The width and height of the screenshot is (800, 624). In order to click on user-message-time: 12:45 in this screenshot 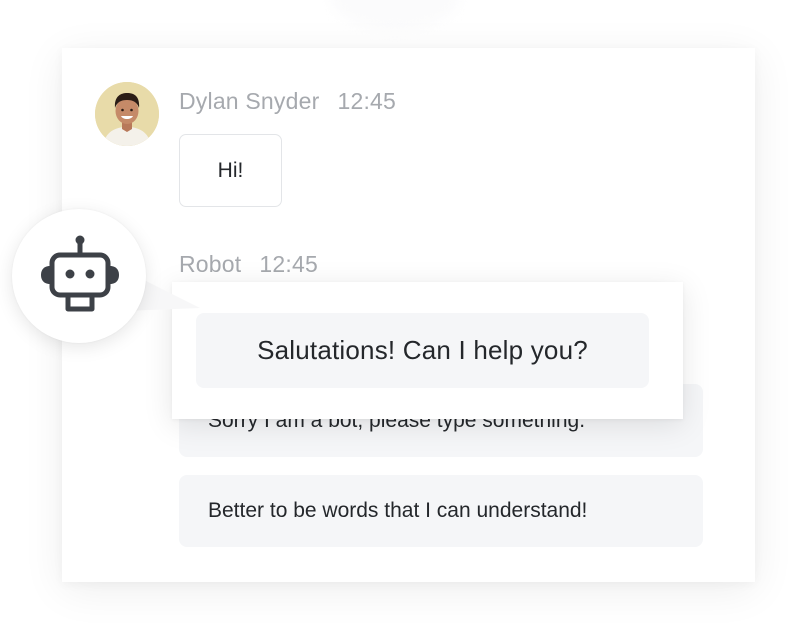, I will do `click(367, 101)`.